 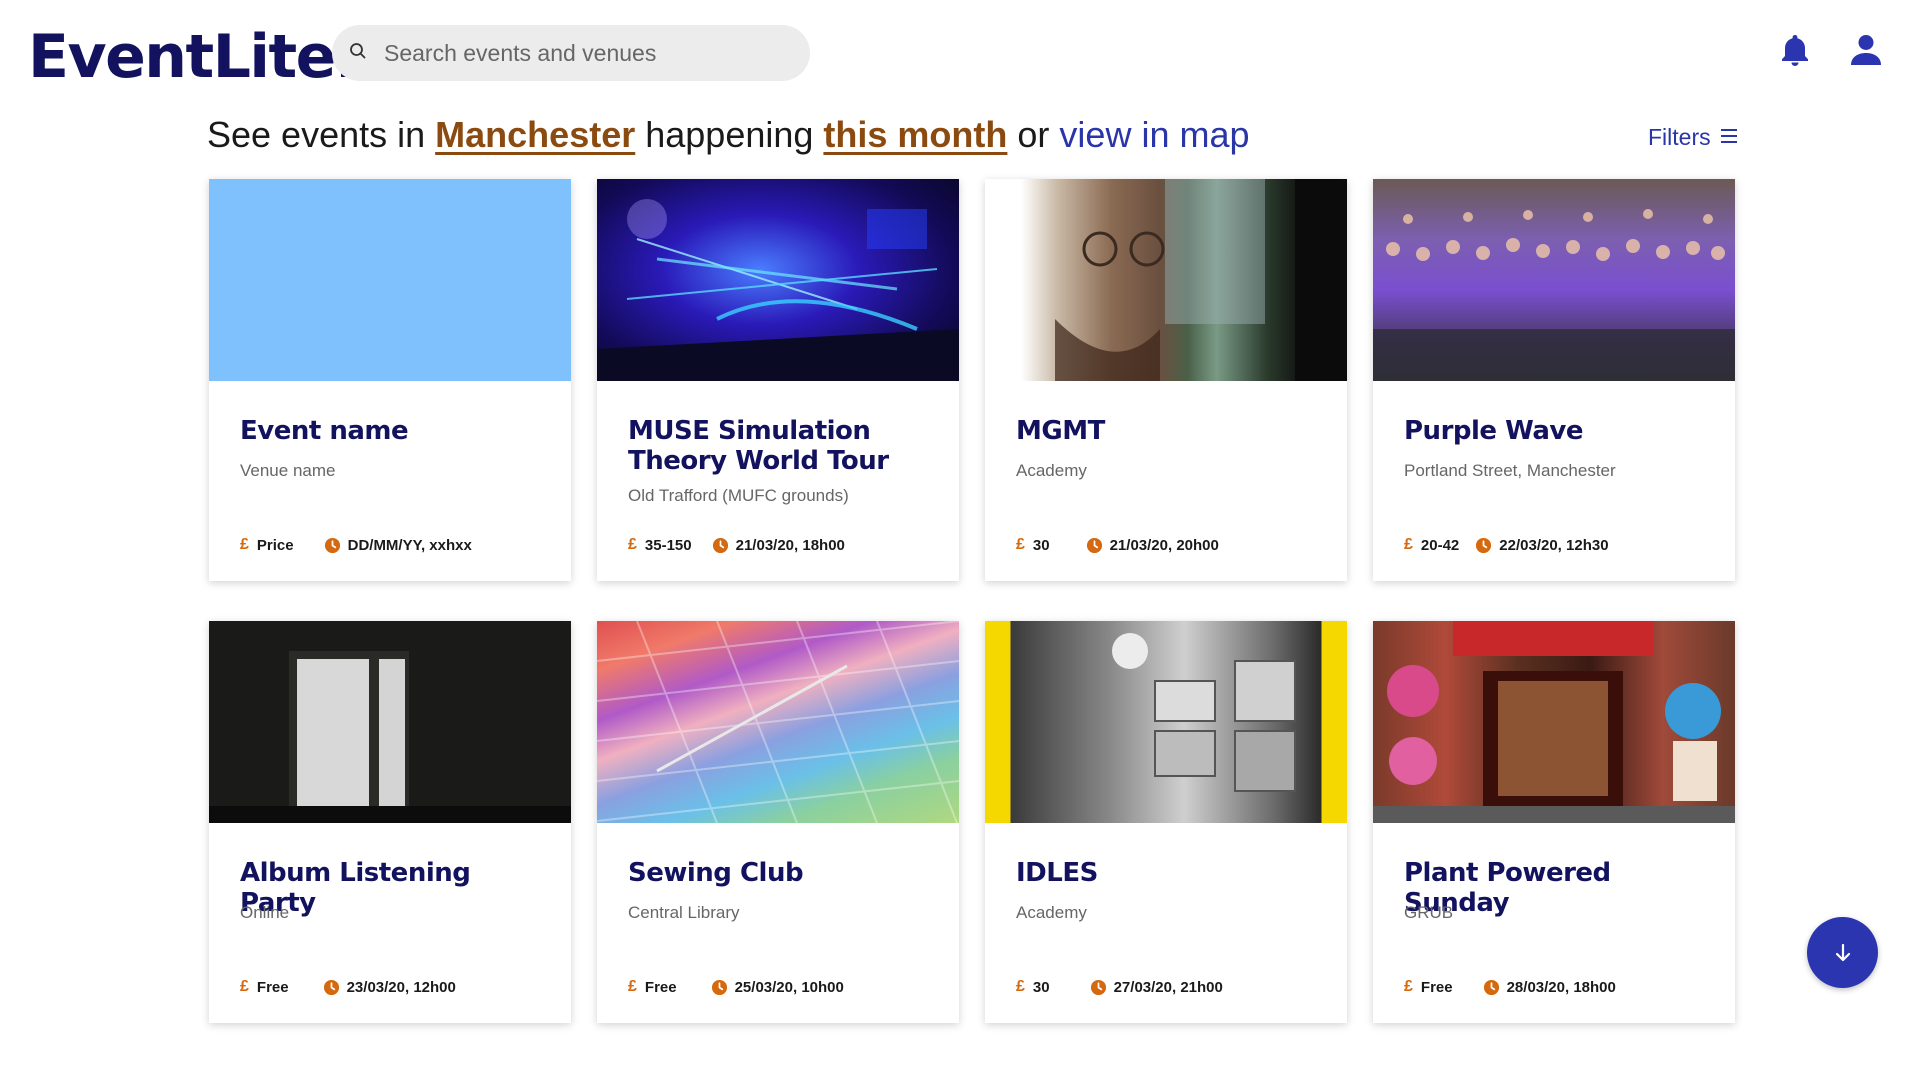 I want to click on search-bar, so click(x=571, y=53).